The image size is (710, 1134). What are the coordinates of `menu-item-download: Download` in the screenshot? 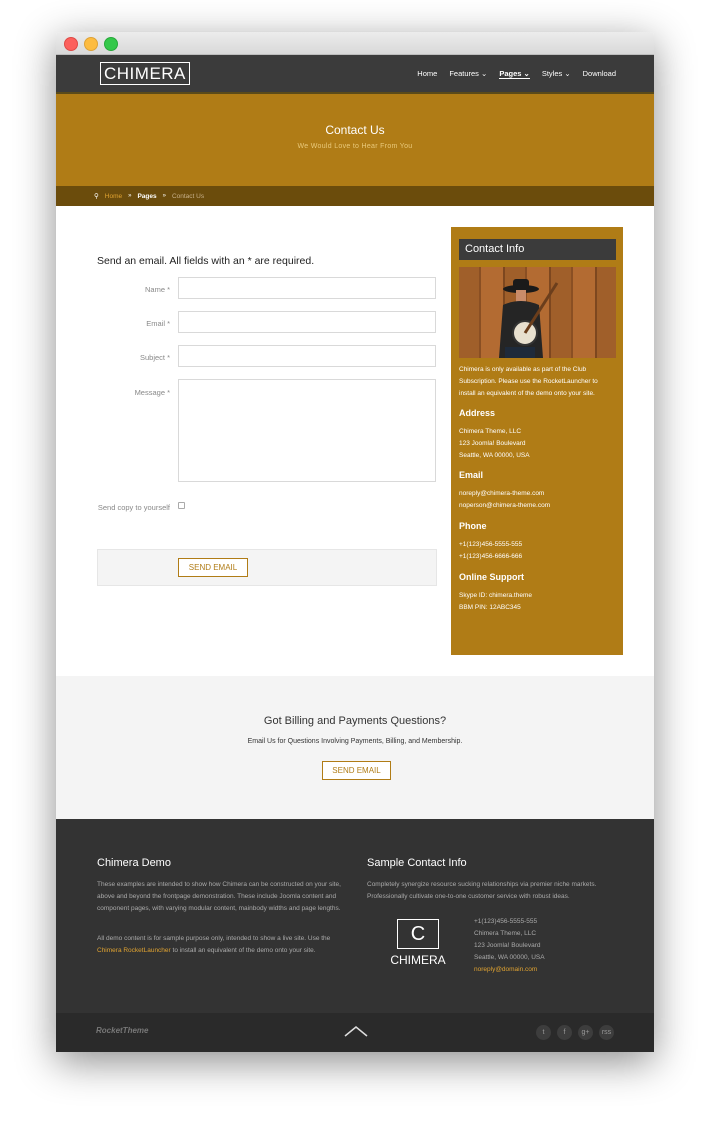 It's located at (599, 74).